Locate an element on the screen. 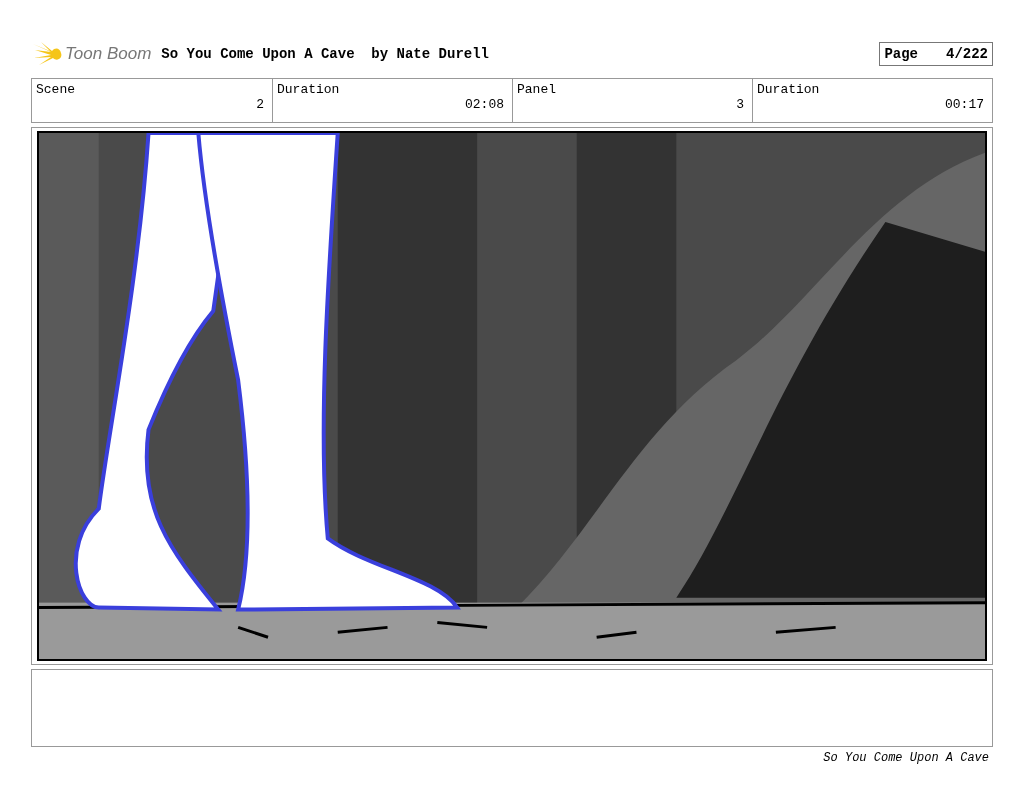 Image resolution: width=1024 pixels, height=793 pixels. field-value: 3 is located at coordinates (740, 104).